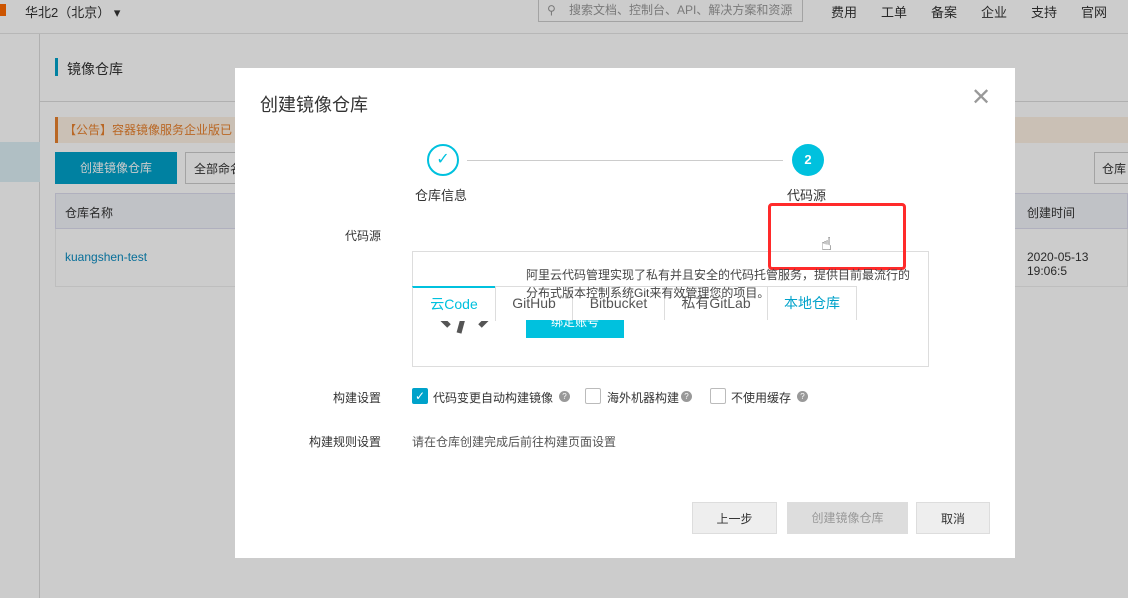 This screenshot has width=1128, height=598. I want to click on create-repo-submit-button: 创建镜像仓库, so click(847, 518).